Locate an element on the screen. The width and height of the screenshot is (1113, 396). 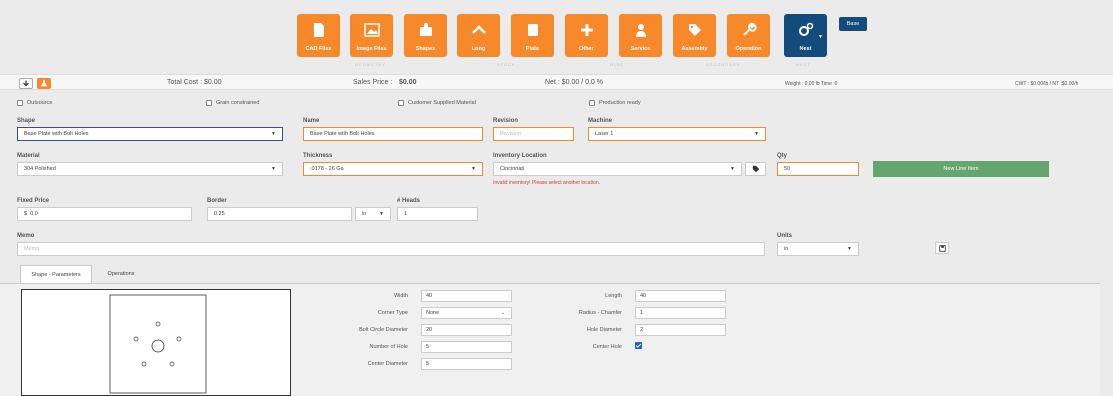
cwt-value: CWT : $0.00/lb / NT :$0.00/h is located at coordinates (1047, 84).